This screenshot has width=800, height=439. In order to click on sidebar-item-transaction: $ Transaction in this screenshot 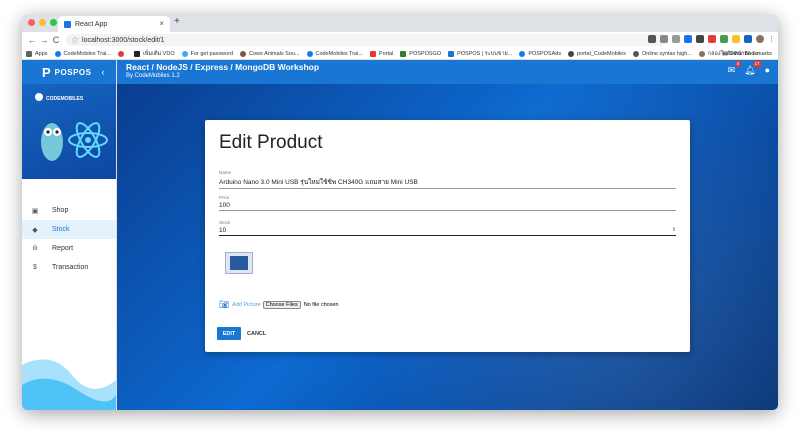, I will do `click(69, 267)`.